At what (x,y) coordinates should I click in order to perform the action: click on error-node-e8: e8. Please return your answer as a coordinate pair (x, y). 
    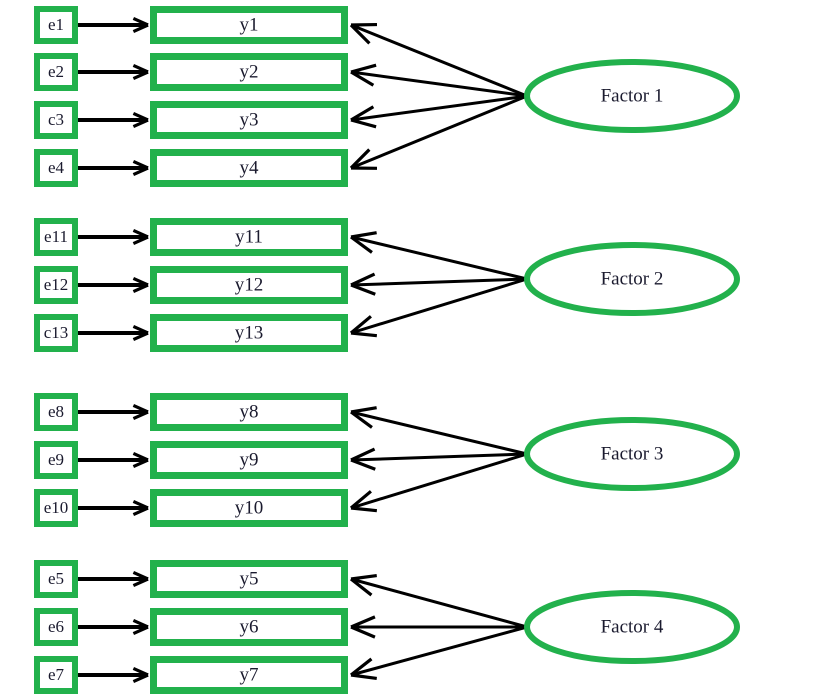
    Looking at the image, I should click on (56, 412).